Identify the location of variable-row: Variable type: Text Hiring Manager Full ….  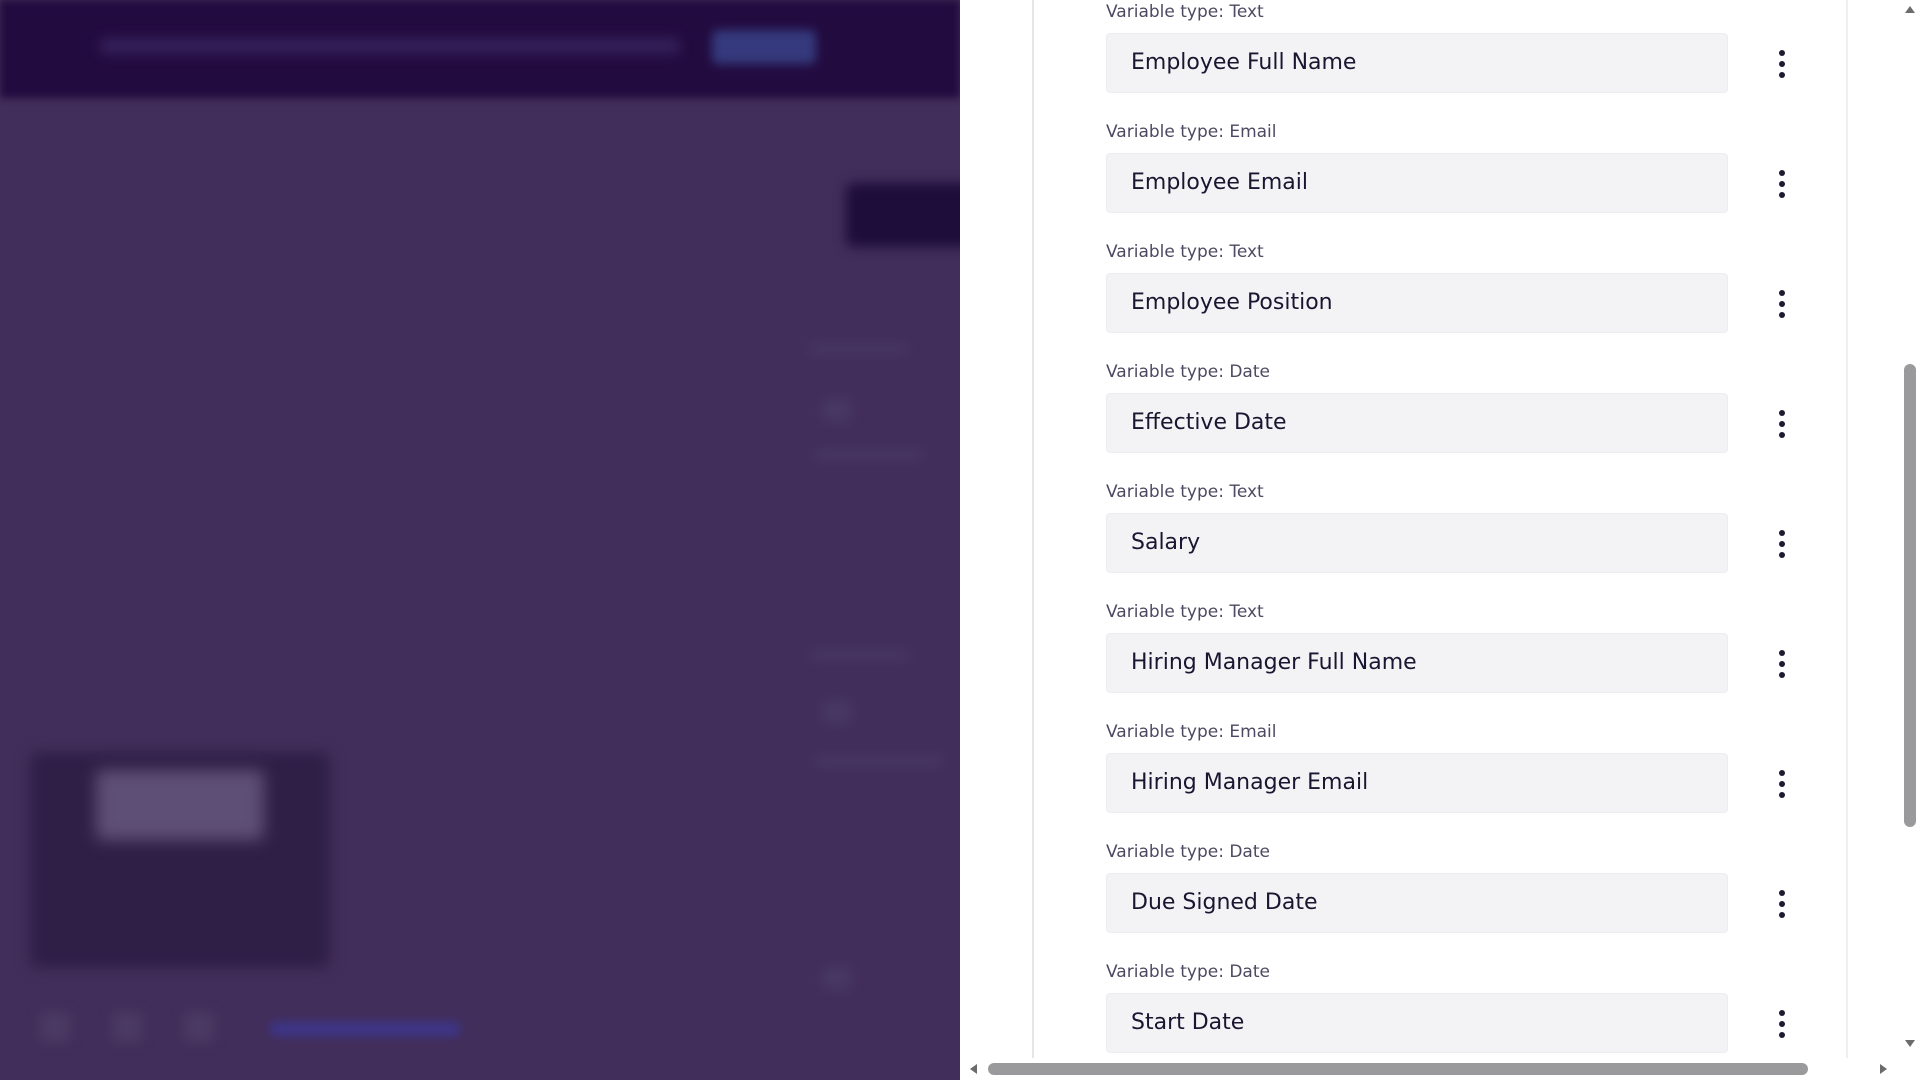
(1466, 660).